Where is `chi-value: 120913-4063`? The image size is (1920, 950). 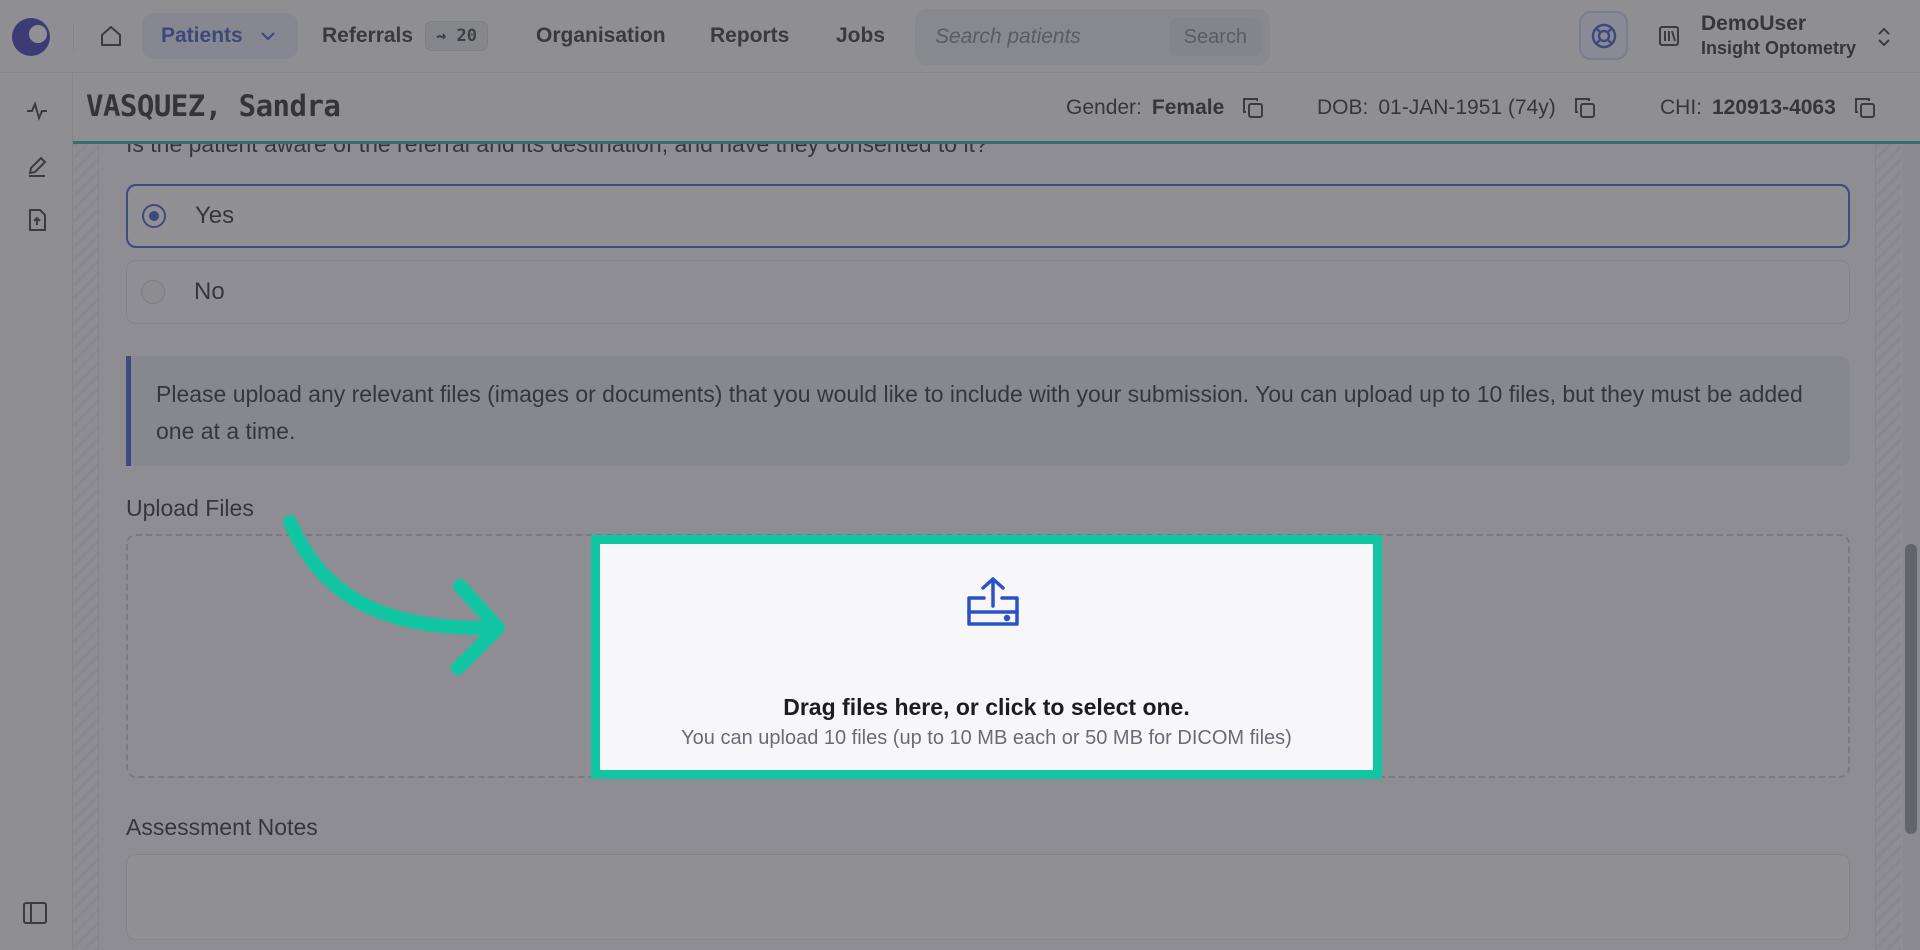
chi-value: 120913-4063 is located at coordinates (1774, 107).